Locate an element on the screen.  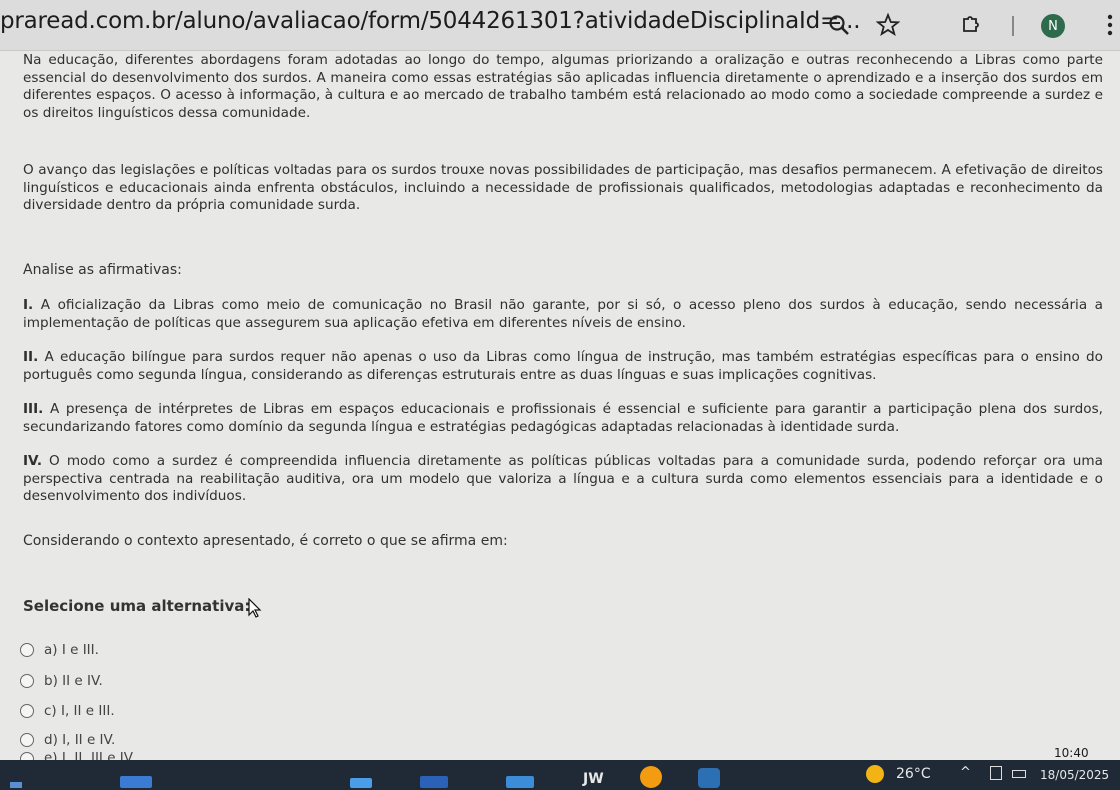
mouse-cursor-icon is located at coordinates (255, 609).